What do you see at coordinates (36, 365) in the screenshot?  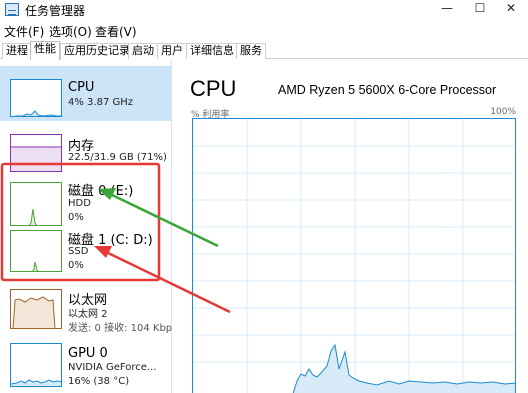 I see `gpu-thumbnail-graph` at bounding box center [36, 365].